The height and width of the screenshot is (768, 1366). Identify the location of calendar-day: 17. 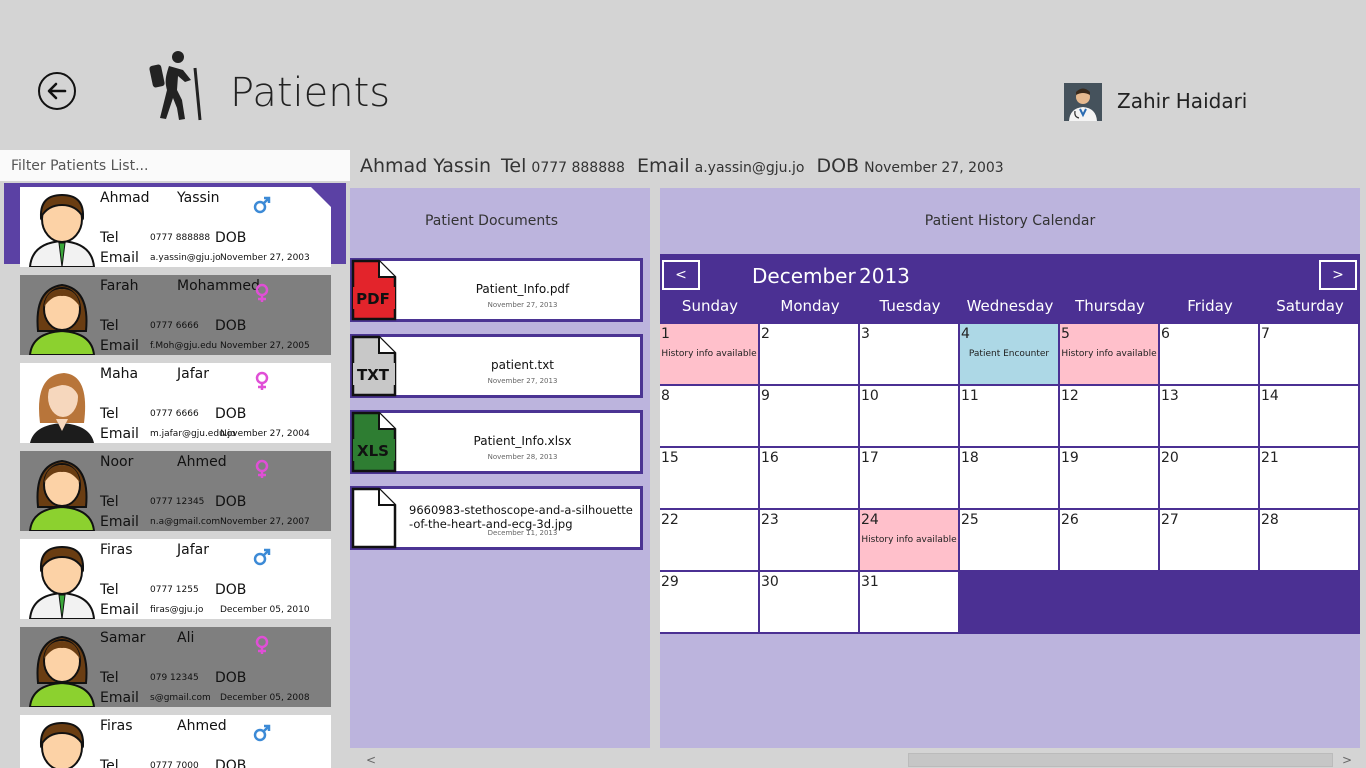
(909, 478).